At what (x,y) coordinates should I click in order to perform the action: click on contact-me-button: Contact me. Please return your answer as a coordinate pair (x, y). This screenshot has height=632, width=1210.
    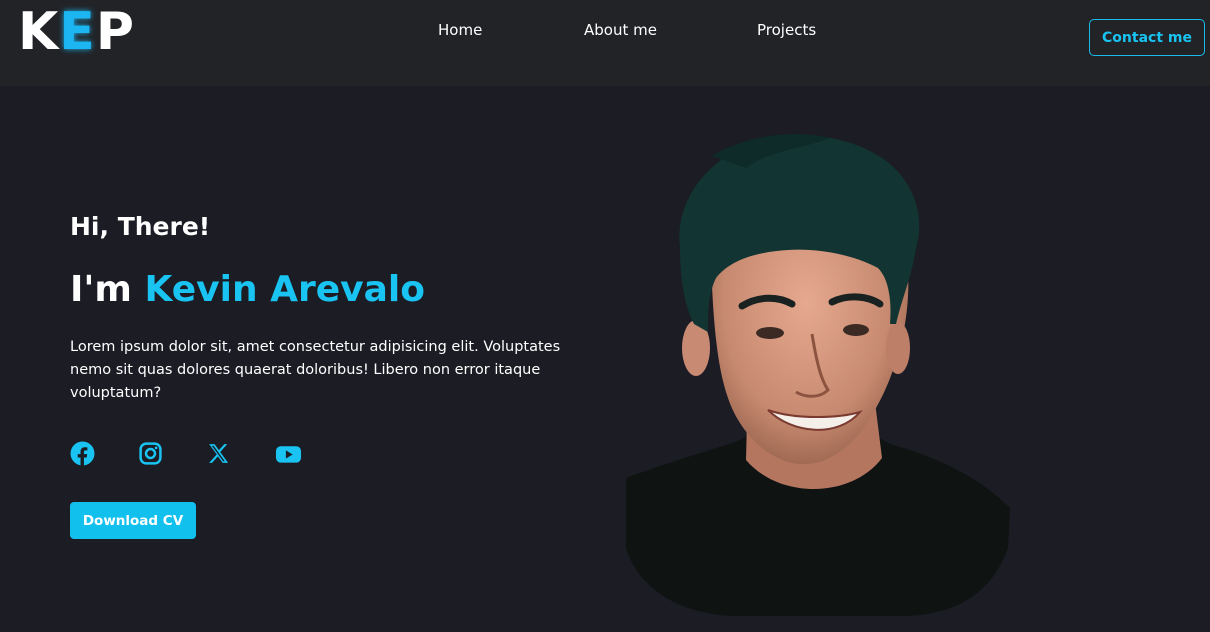
    Looking at the image, I should click on (1147, 37).